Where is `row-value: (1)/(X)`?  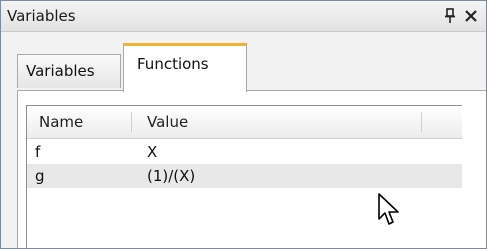
row-value: (1)/(X) is located at coordinates (171, 176).